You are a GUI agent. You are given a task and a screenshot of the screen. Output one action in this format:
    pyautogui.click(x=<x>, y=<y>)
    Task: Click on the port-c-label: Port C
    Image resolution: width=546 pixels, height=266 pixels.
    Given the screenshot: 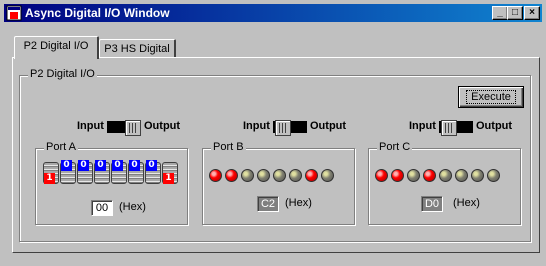 What is the action you would take?
    pyautogui.click(x=395, y=147)
    